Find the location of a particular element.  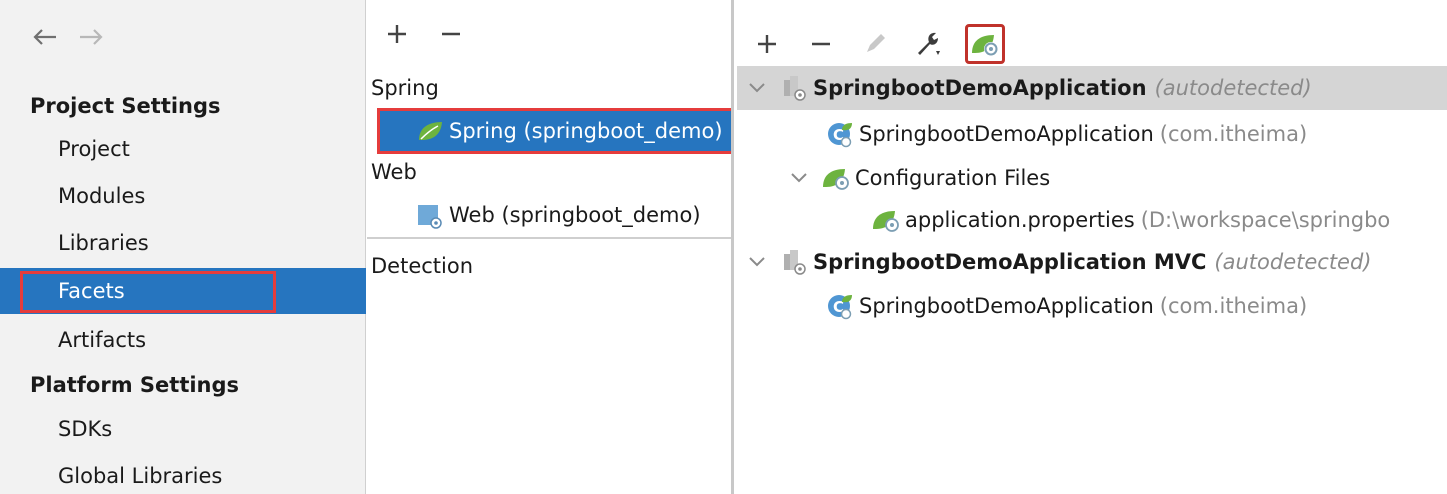

tree-hint: (D:\workspace\springbo is located at coordinates (1265, 220).